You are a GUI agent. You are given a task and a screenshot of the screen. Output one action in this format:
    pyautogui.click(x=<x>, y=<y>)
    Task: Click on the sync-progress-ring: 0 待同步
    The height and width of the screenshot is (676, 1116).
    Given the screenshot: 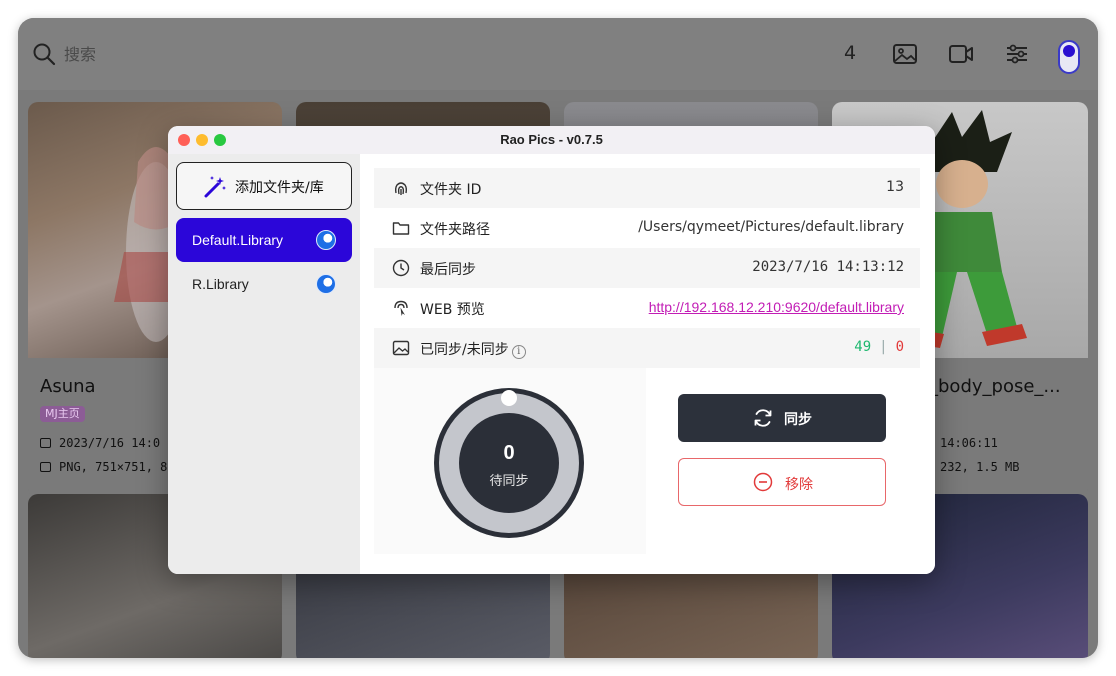 What is the action you would take?
    pyautogui.click(x=509, y=463)
    